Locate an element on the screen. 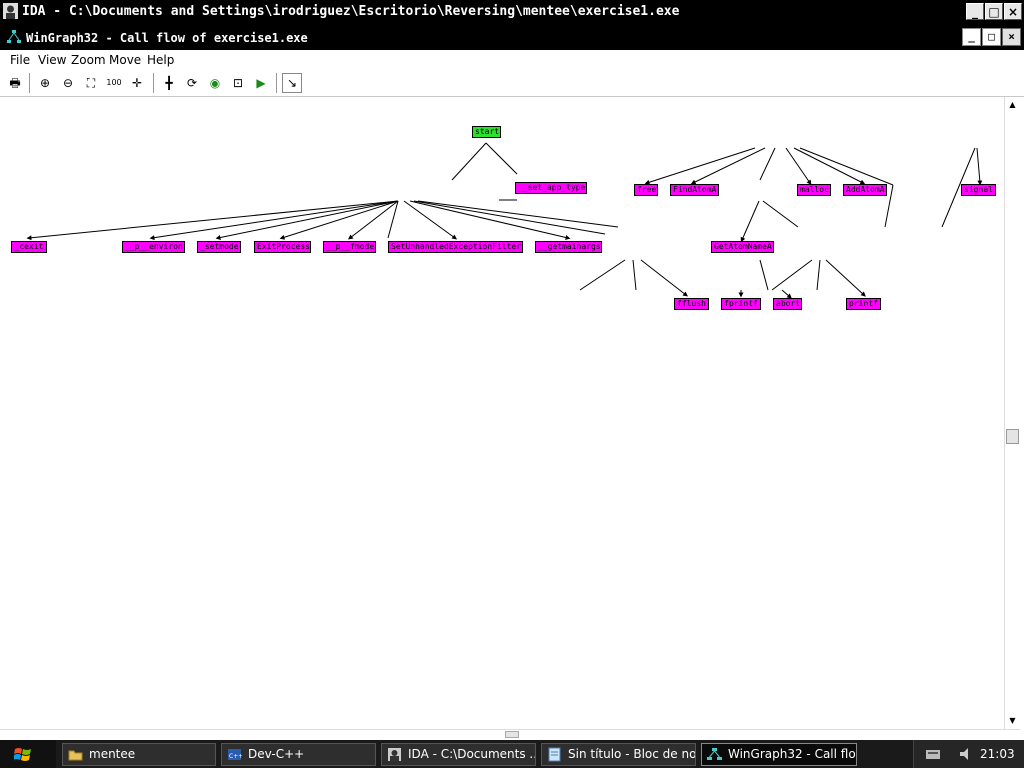  keyboard-icon is located at coordinates (933, 754).